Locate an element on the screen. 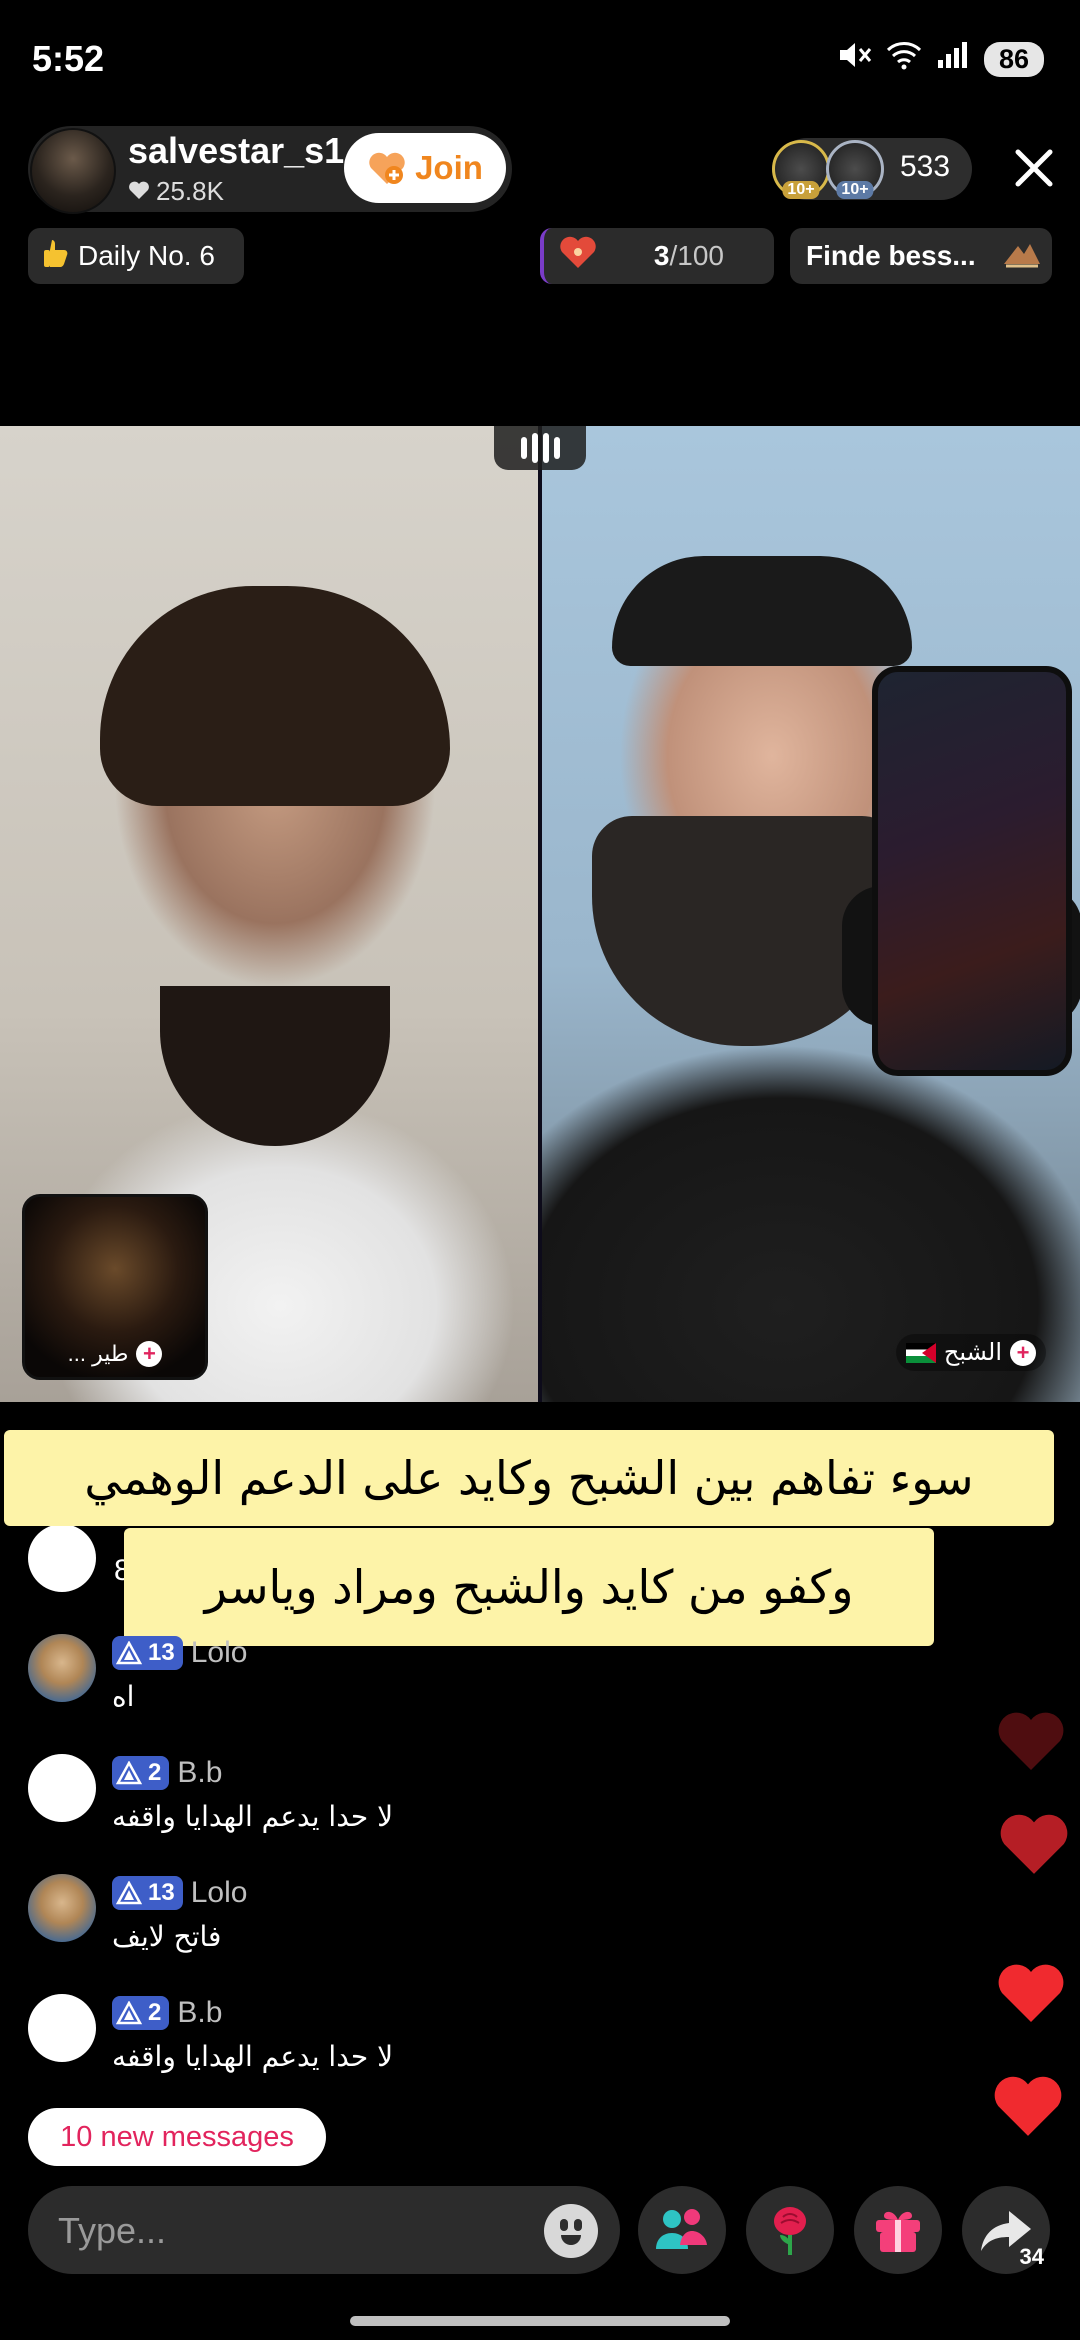 The height and width of the screenshot is (2340, 1080). host-likes-count: 25.8K is located at coordinates (190, 191).